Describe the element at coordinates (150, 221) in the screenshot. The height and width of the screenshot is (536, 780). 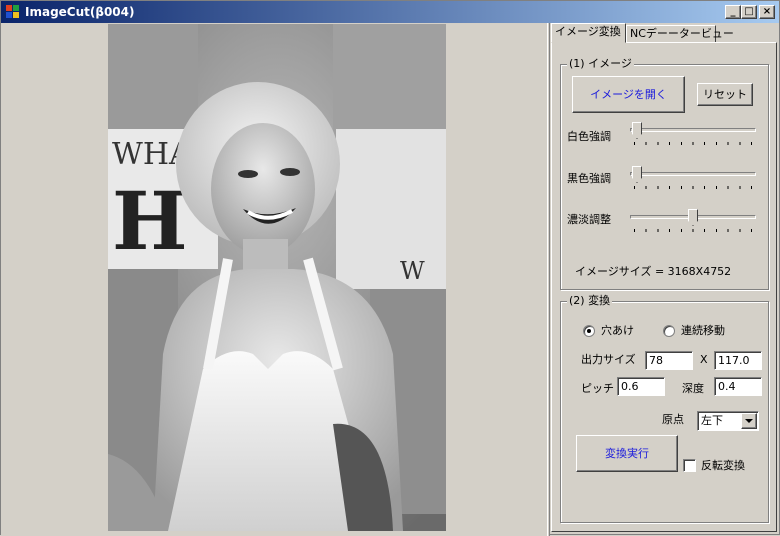
I see `photo-sign-letter: H` at that location.